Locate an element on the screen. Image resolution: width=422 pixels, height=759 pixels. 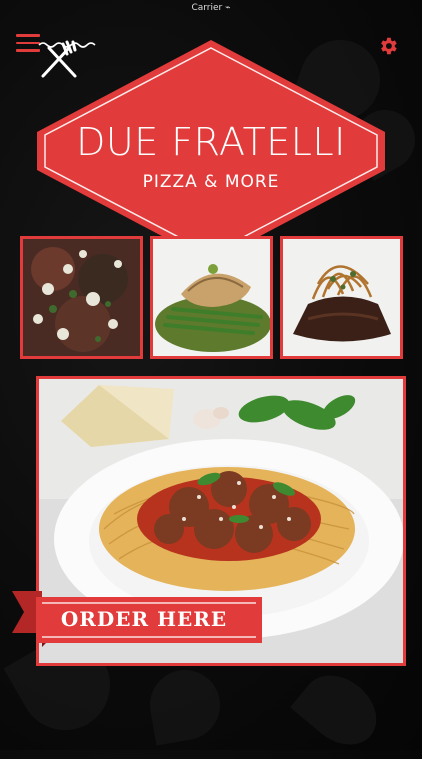
hamburger-icon is located at coordinates (28, 35).